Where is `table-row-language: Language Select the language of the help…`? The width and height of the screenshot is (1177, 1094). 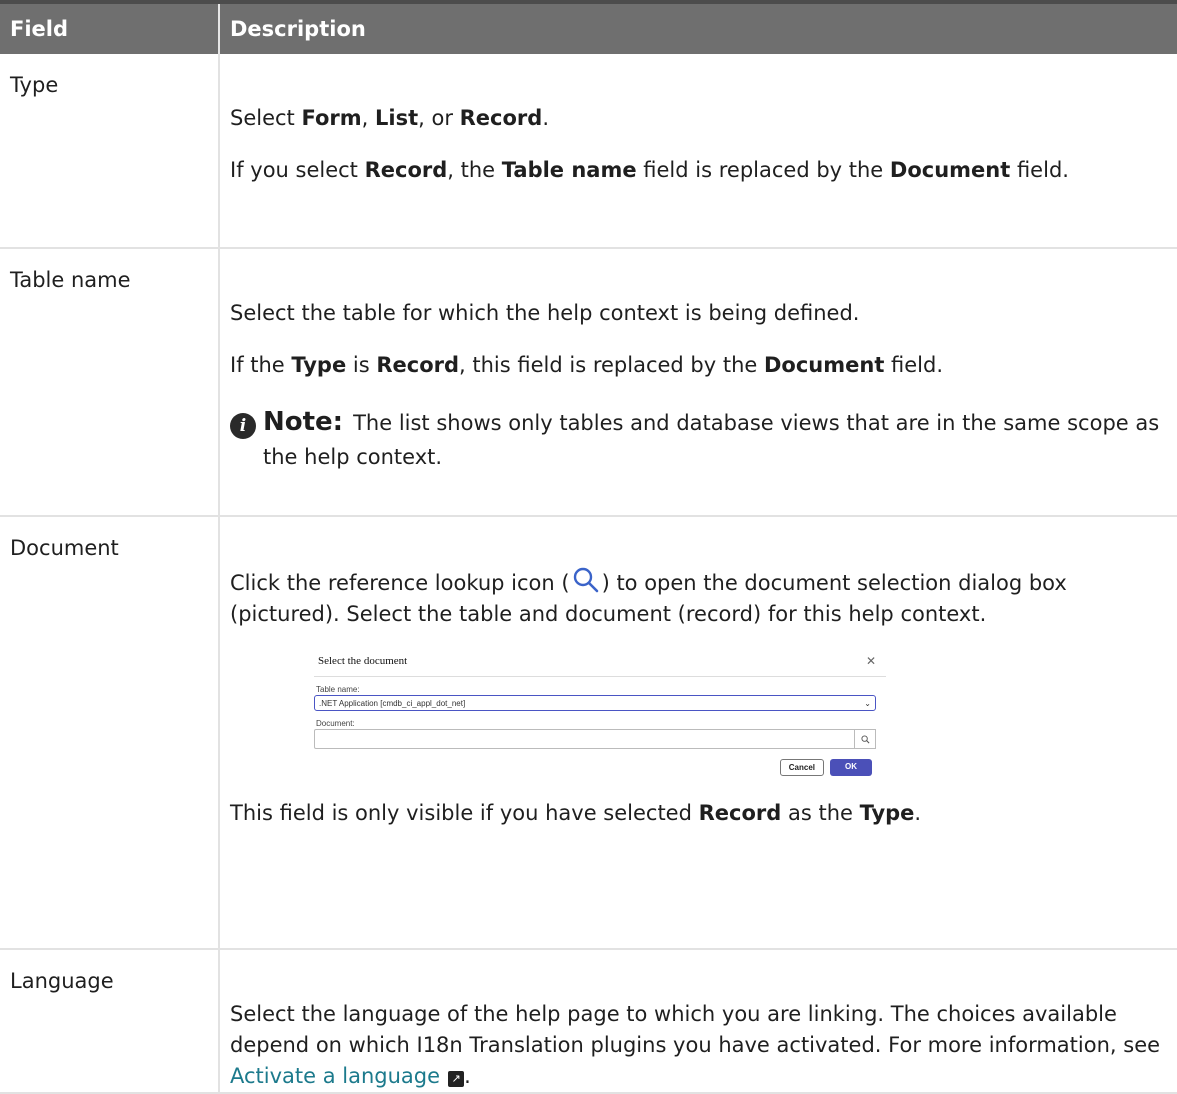
table-row-language: Language Select the language of the help… is located at coordinates (588, 1021).